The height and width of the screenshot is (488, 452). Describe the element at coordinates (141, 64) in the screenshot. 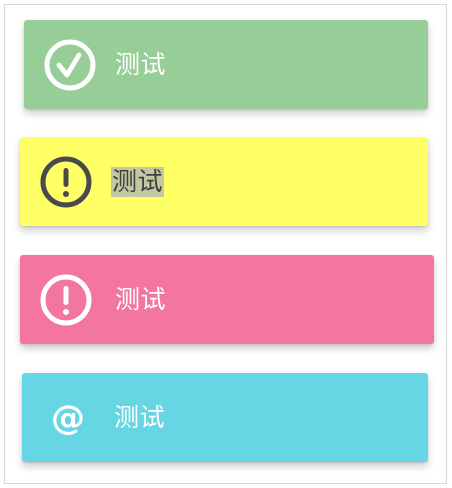

I see `success-alert-text: 测试` at that location.